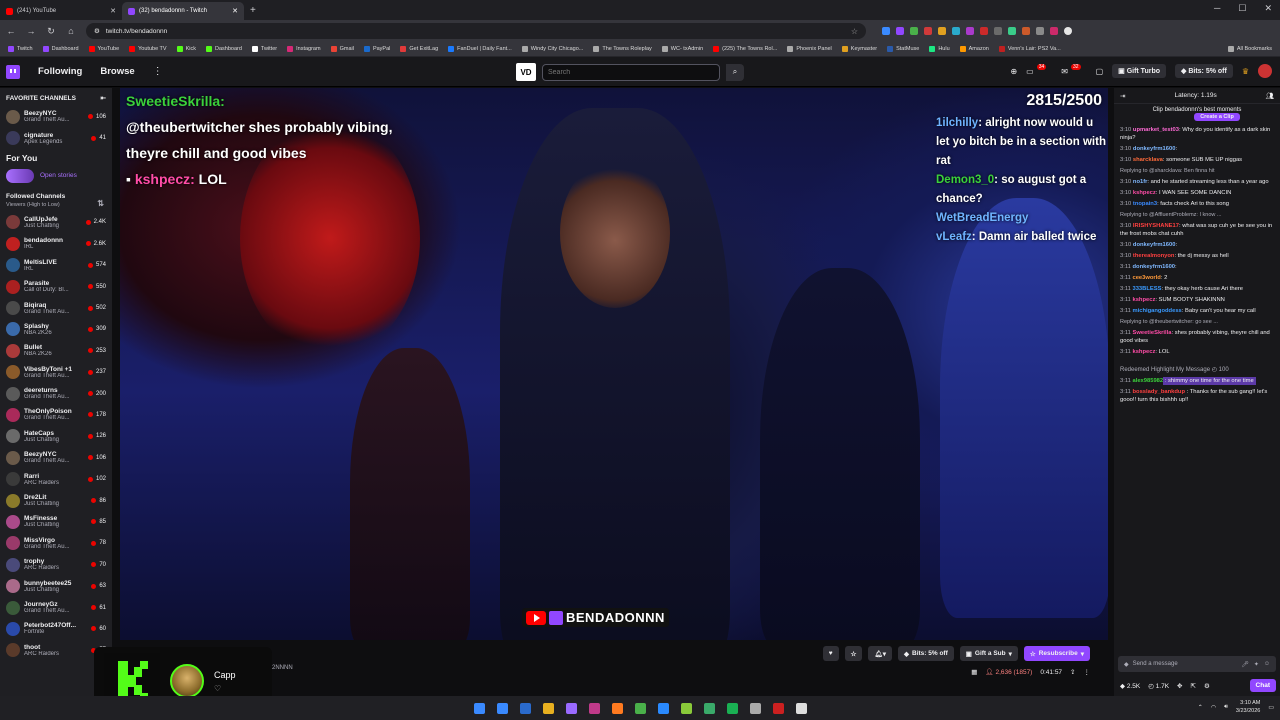  Describe the element at coordinates (56, 521) in the screenshot. I see `sidebar-channel-item: MsFinesse Just Chatting 85` at that location.